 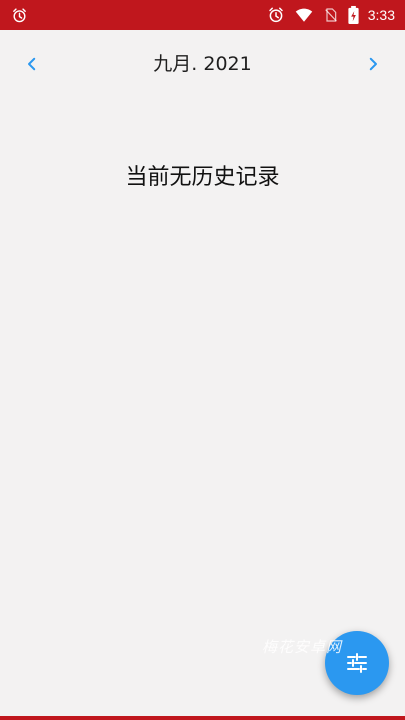 What do you see at coordinates (202, 15) in the screenshot?
I see `status-bar: 3:33` at bounding box center [202, 15].